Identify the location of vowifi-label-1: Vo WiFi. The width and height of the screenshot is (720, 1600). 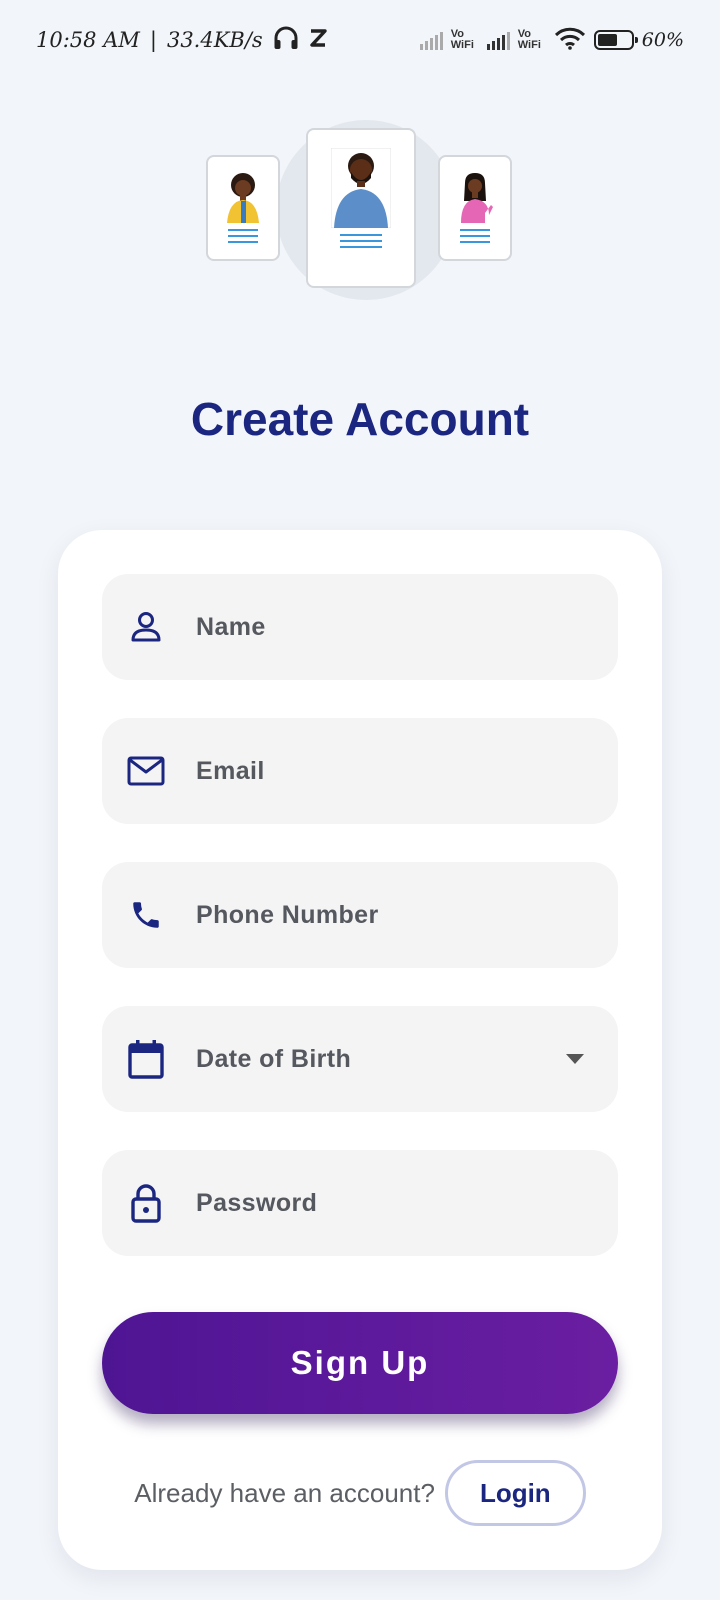
(465, 40).